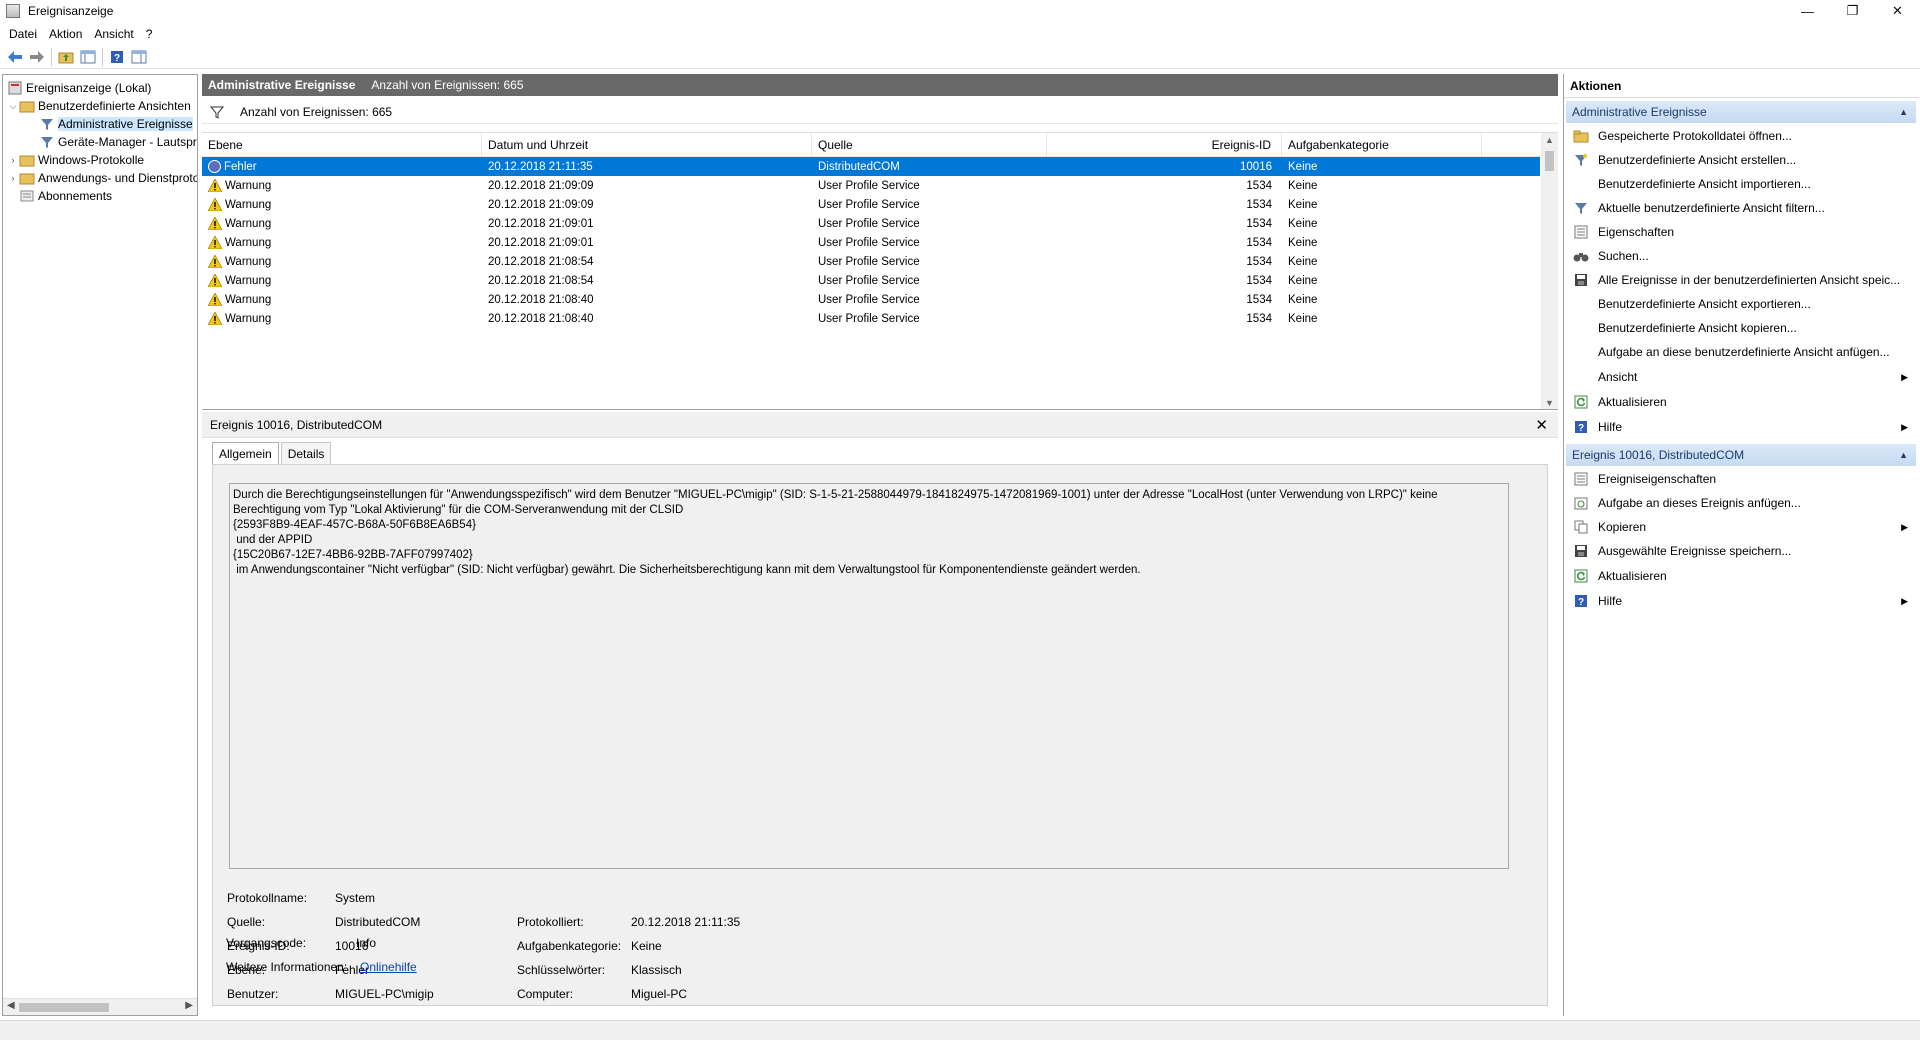  I want to click on scroll-left-arrow-icon: ◀, so click(11, 1005).